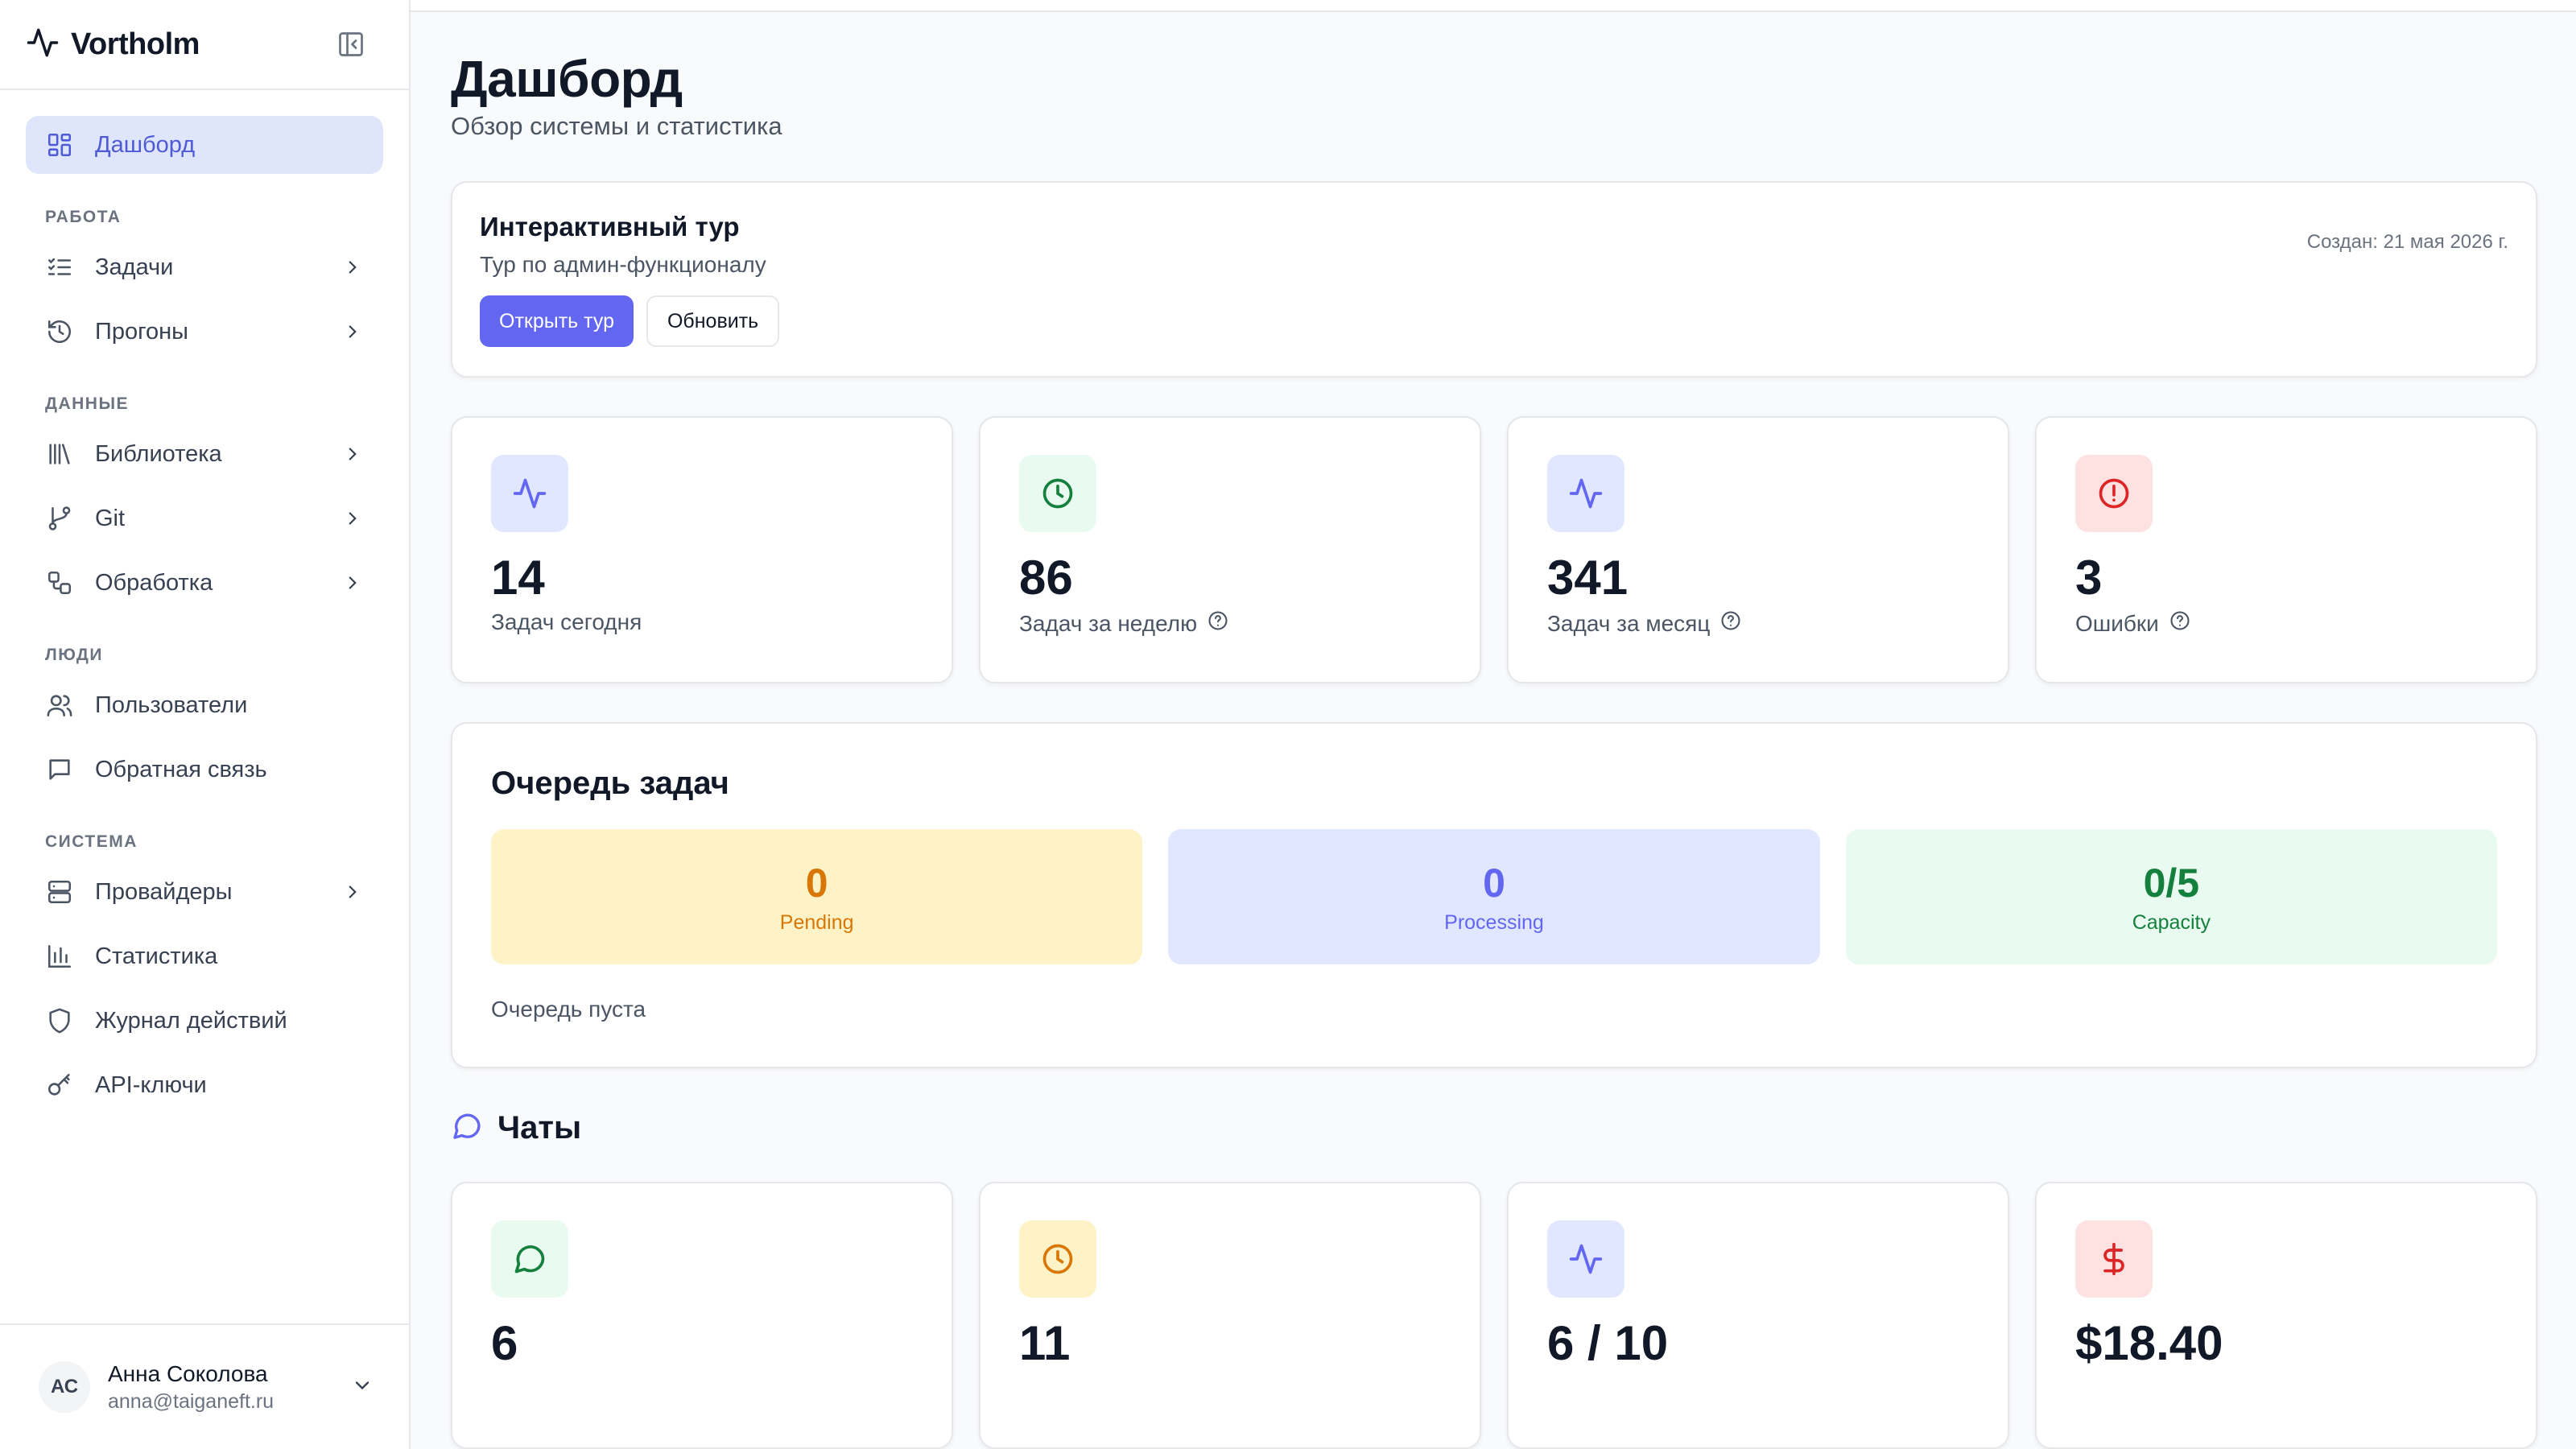 The width and height of the screenshot is (2576, 1449). Describe the element at coordinates (1108, 623) in the screenshot. I see `stat-label-text: Задач за неделю` at that location.